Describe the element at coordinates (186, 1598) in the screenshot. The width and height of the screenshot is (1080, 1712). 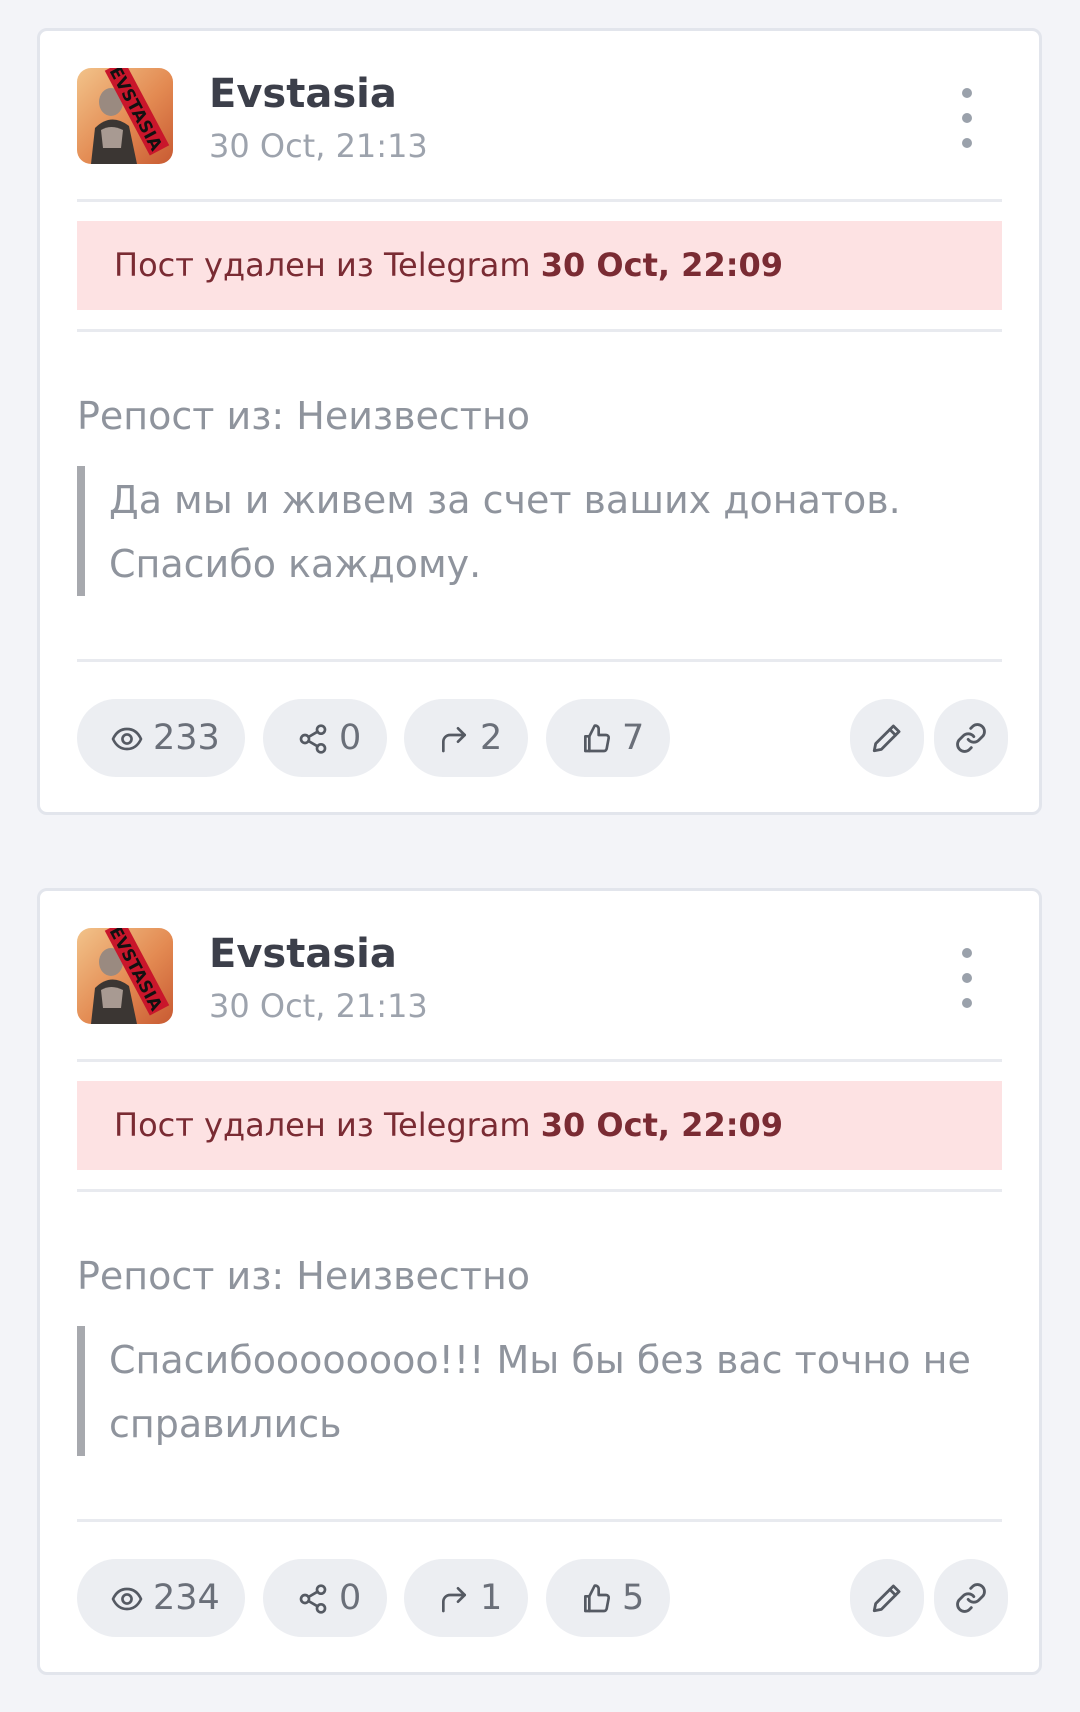
I see `views-count: 234` at that location.